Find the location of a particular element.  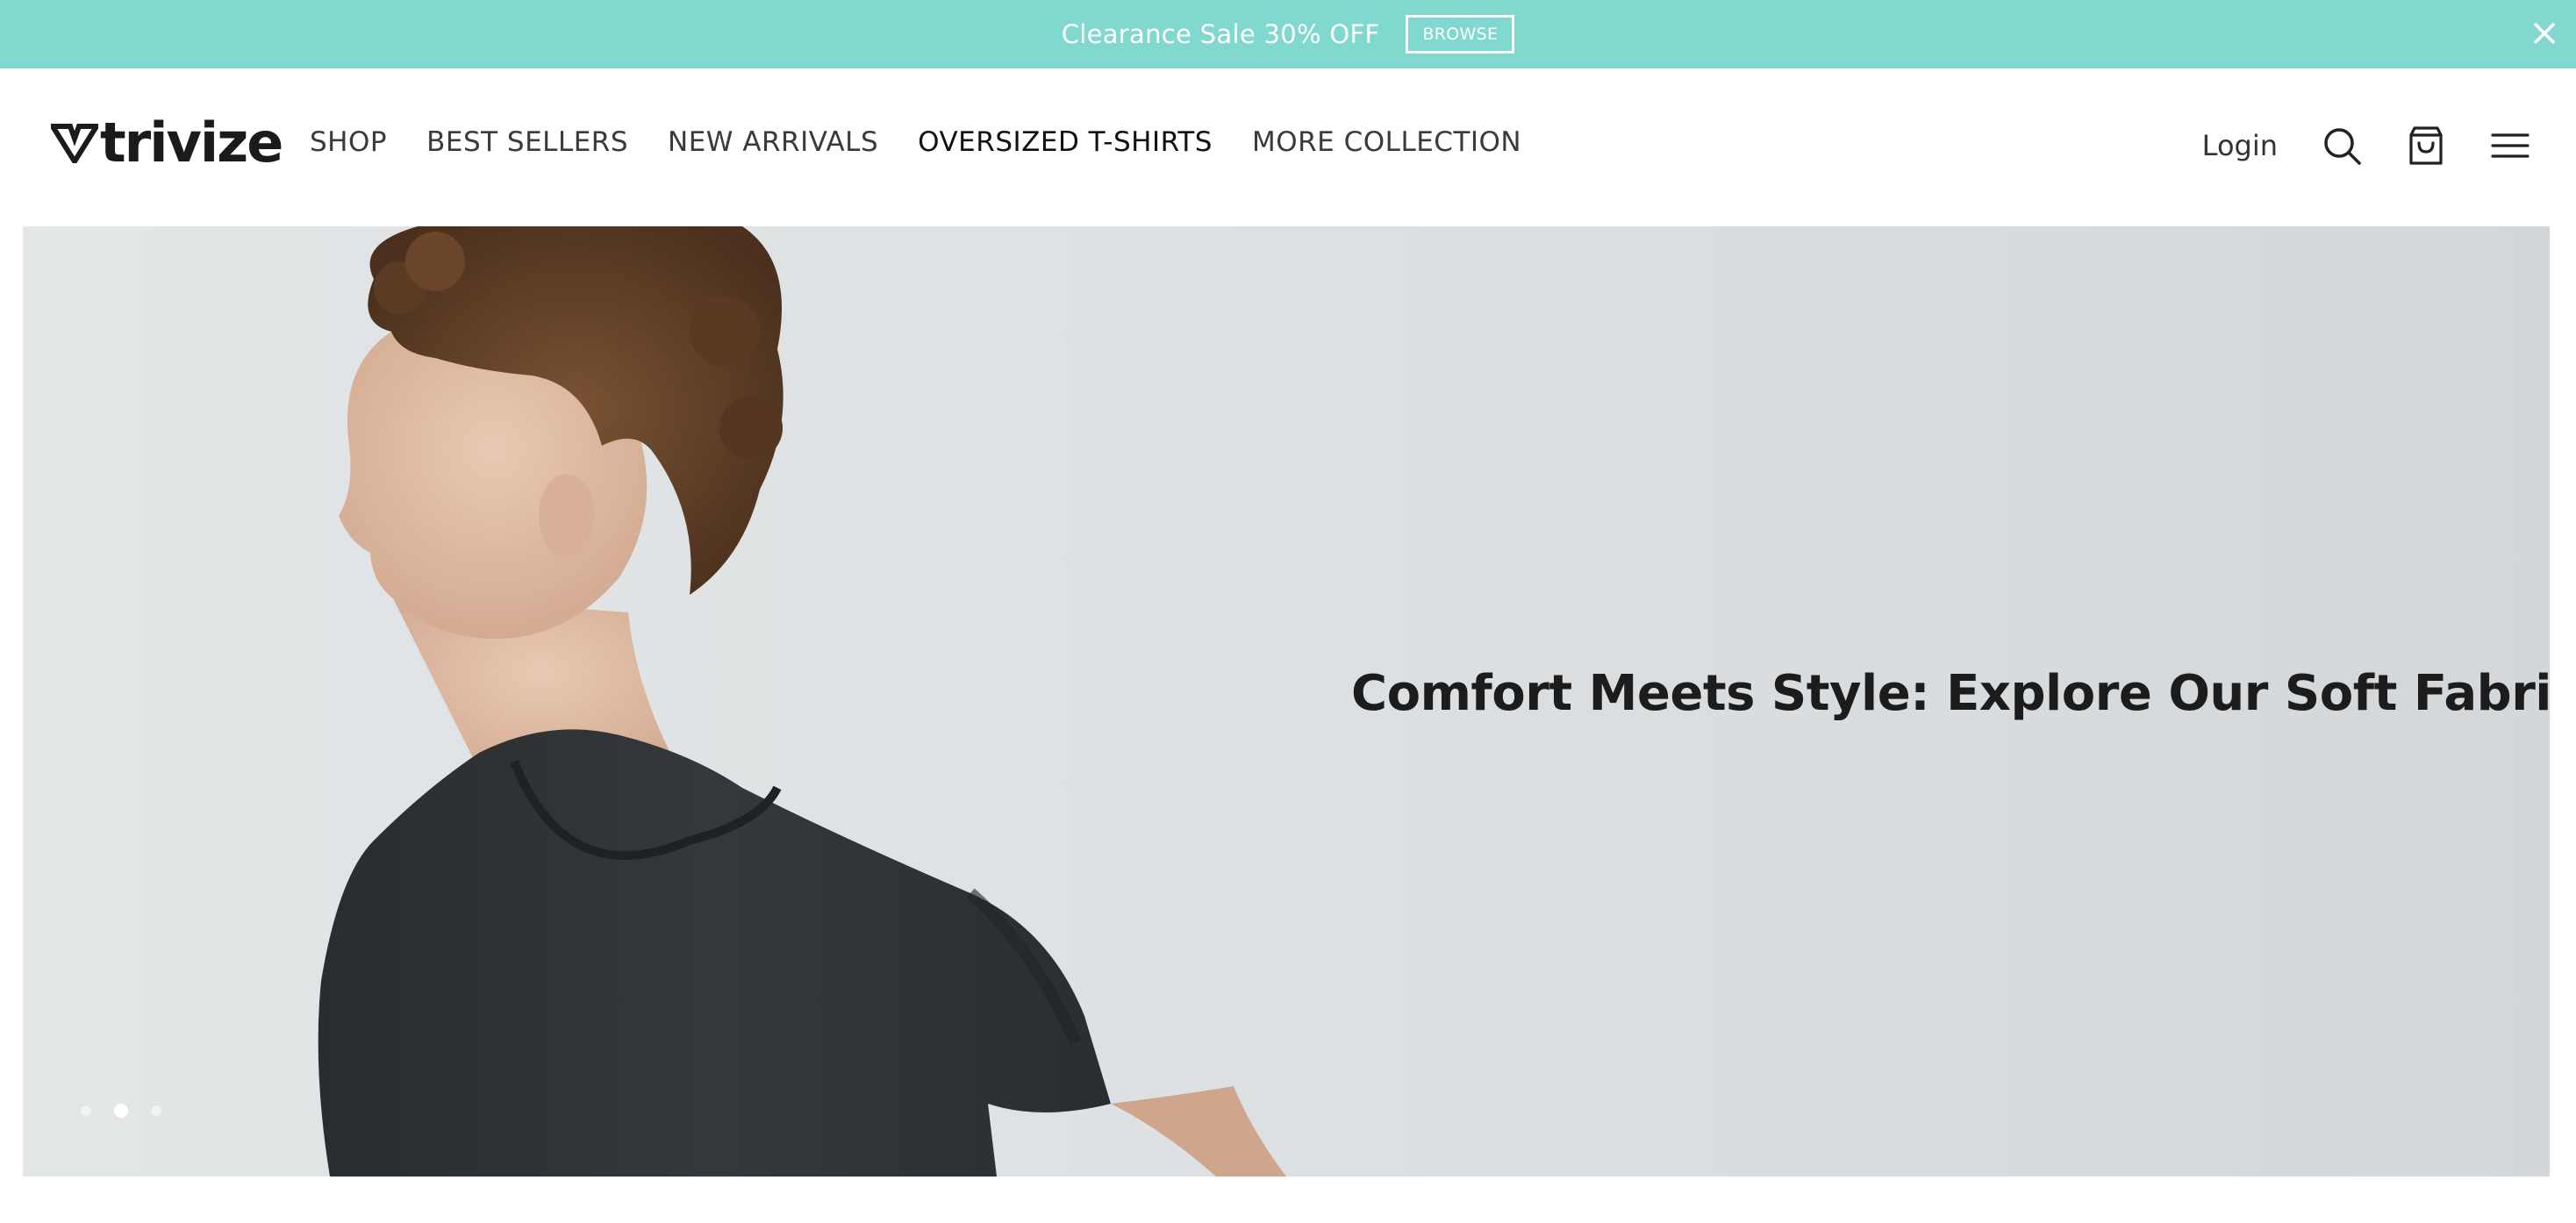

logo-mark-icon is located at coordinates (74, 143).